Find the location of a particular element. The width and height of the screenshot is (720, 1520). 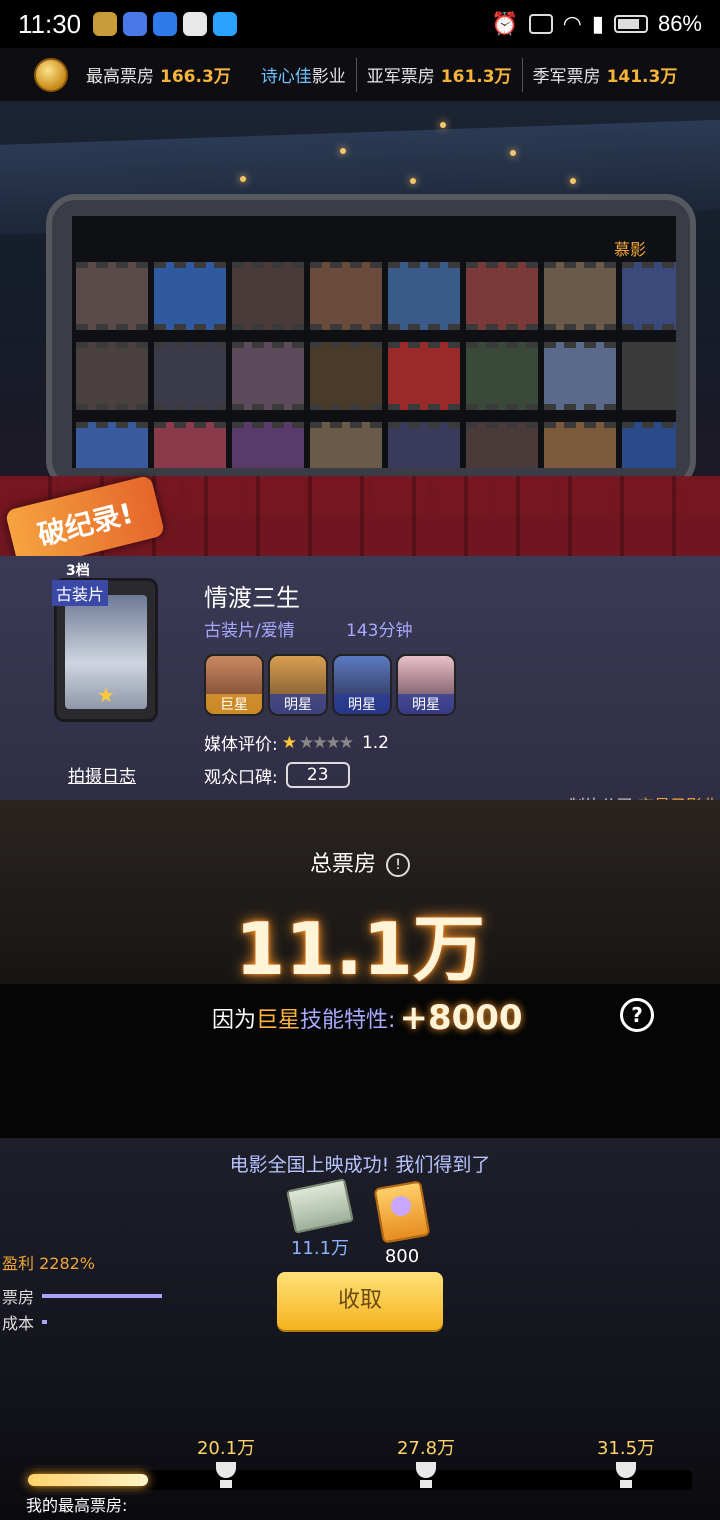

milestone-value: 31.5万 is located at coordinates (626, 1448).